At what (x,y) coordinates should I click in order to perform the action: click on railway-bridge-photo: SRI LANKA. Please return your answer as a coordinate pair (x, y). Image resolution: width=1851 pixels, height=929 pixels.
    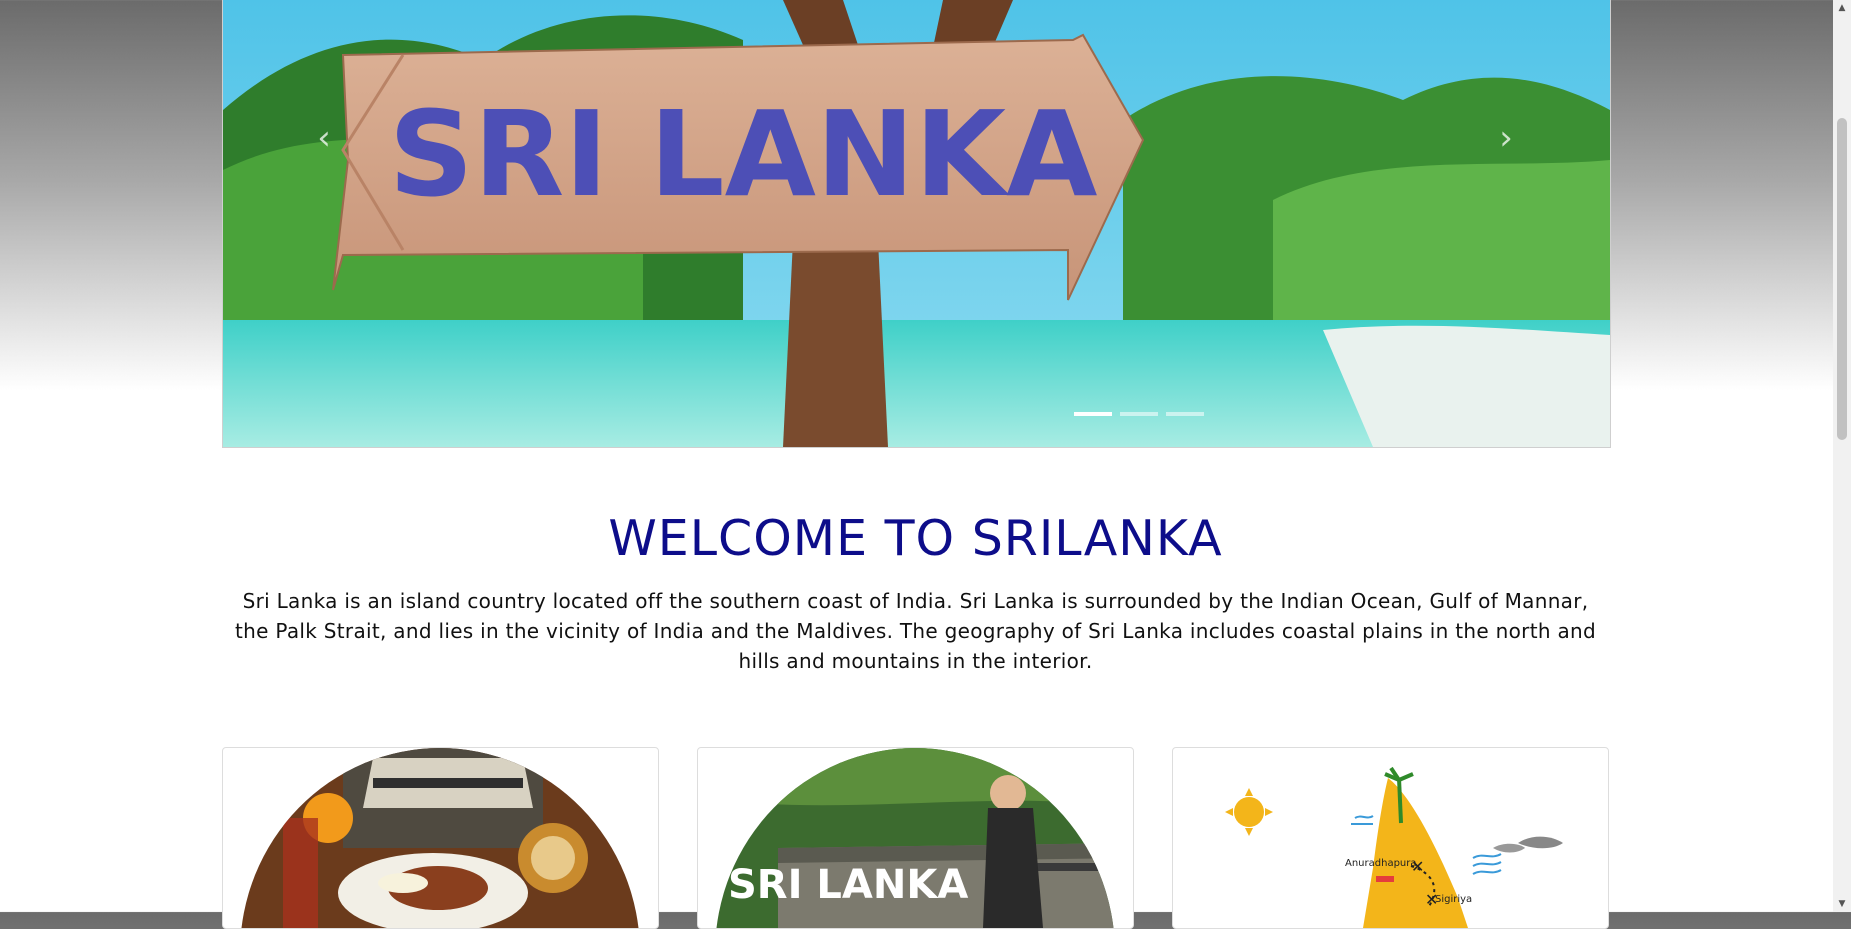
    Looking at the image, I should click on (915, 838).